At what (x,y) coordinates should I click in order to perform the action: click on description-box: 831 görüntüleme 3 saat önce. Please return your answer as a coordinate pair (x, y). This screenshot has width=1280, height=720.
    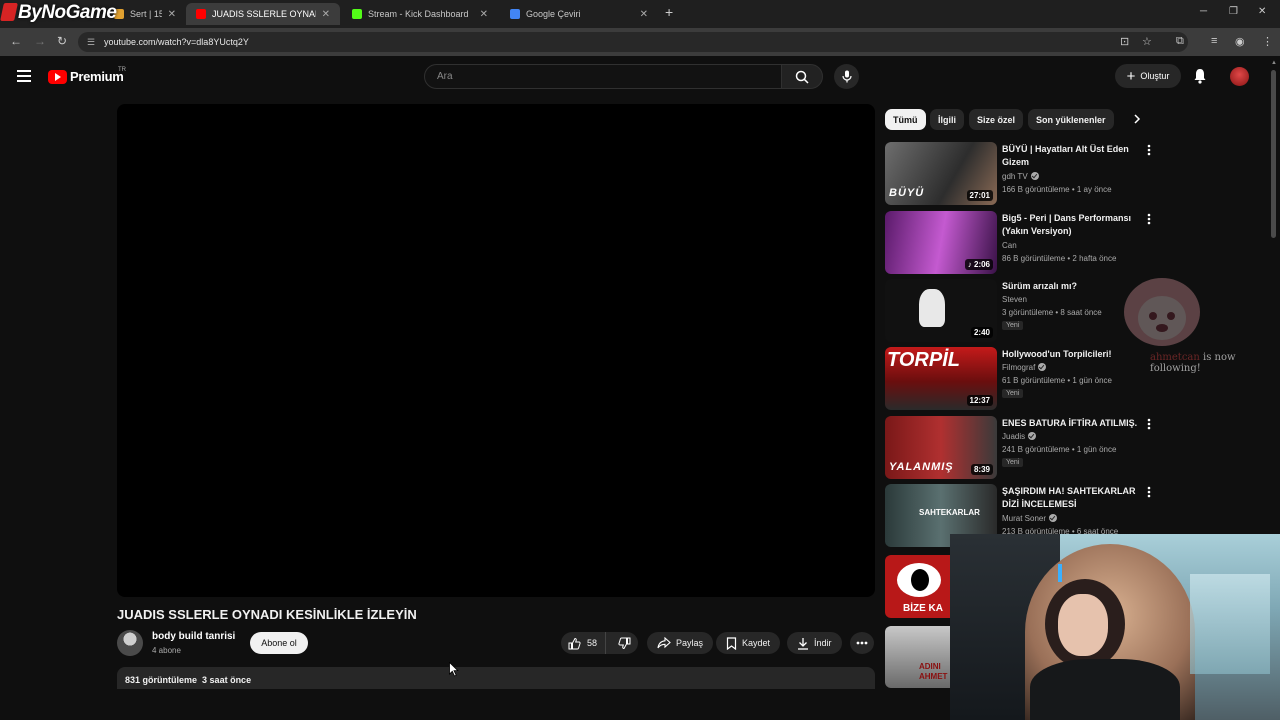
    Looking at the image, I should click on (496, 678).